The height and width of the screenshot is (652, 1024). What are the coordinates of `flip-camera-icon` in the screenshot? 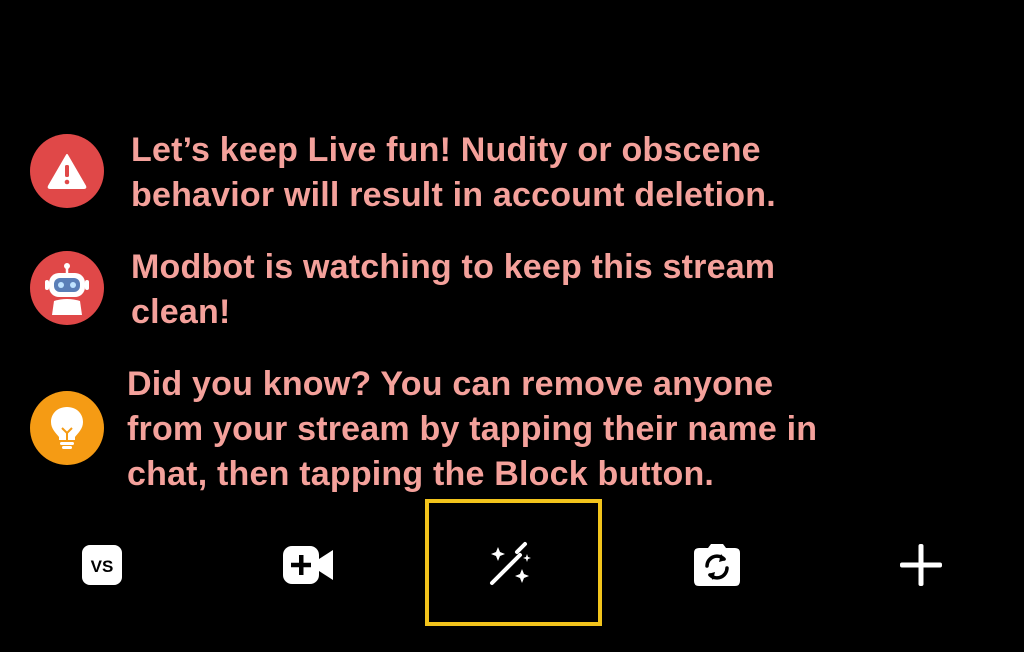 It's located at (717, 565).